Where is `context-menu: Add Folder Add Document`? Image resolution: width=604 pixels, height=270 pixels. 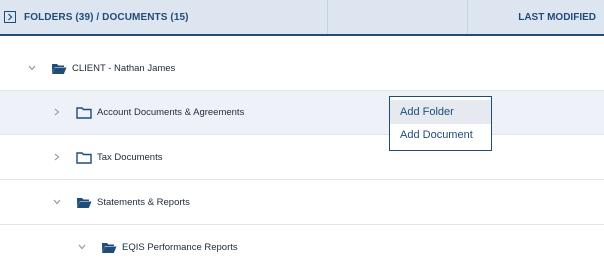
context-menu: Add Folder Add Document is located at coordinates (440, 123).